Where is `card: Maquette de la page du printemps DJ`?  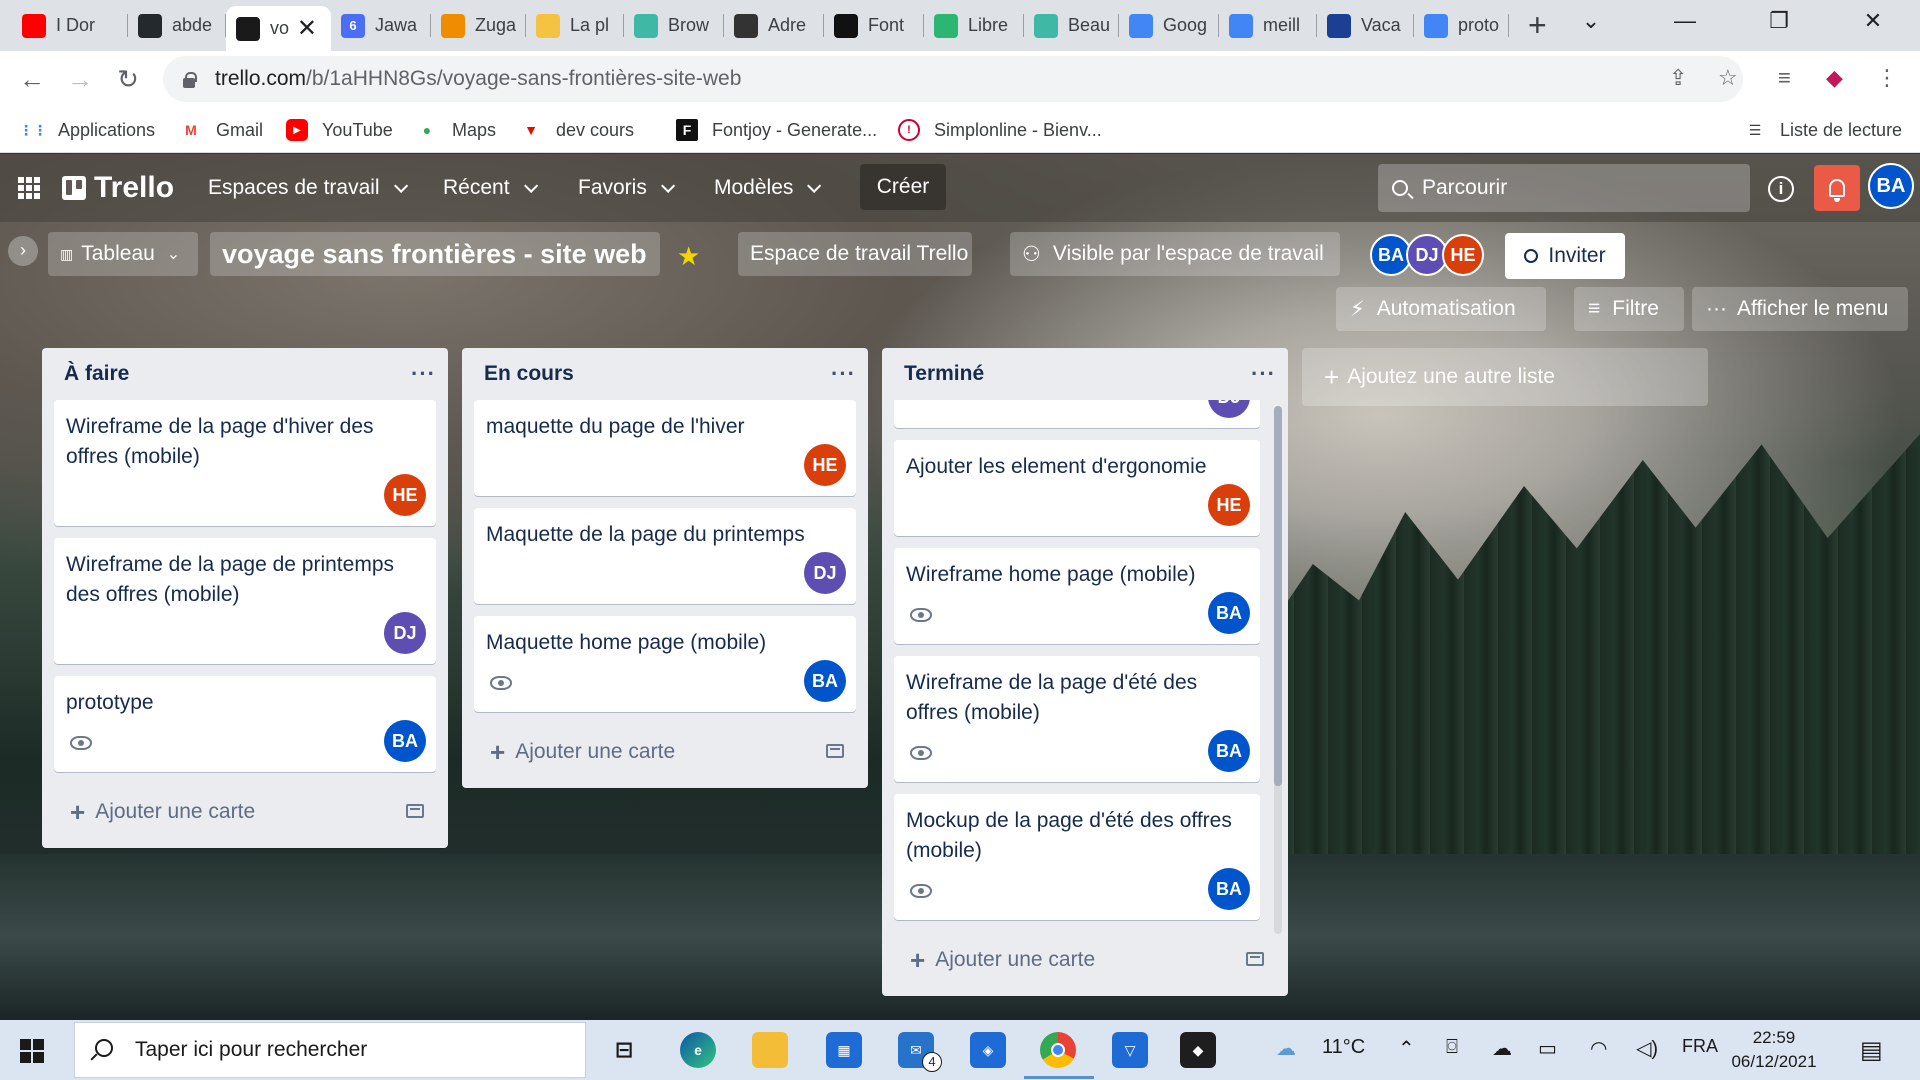 card: Maquette de la page du printemps DJ is located at coordinates (665, 556).